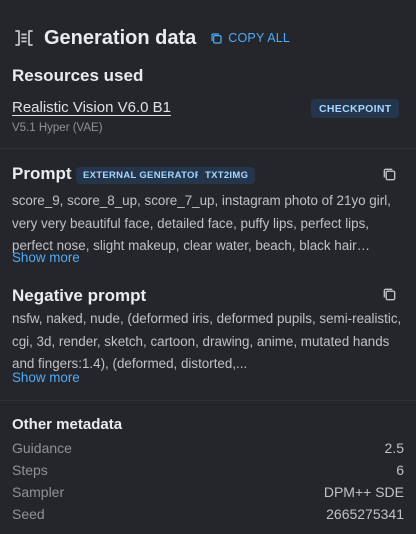 Image resolution: width=416 pixels, height=534 pixels. I want to click on metadata-row-steps: Steps 6, so click(208, 470).